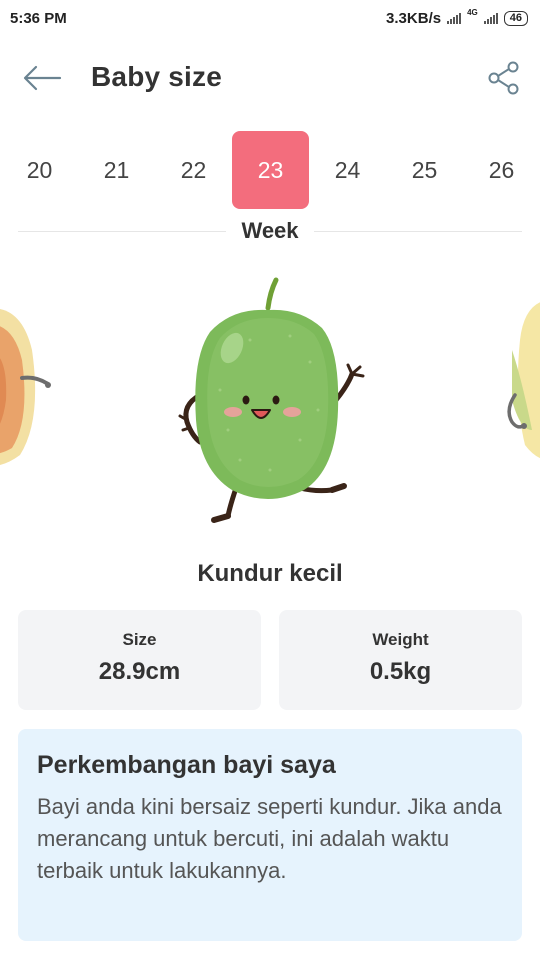 The height and width of the screenshot is (960, 540). I want to click on battery-icon: 46, so click(515, 18).